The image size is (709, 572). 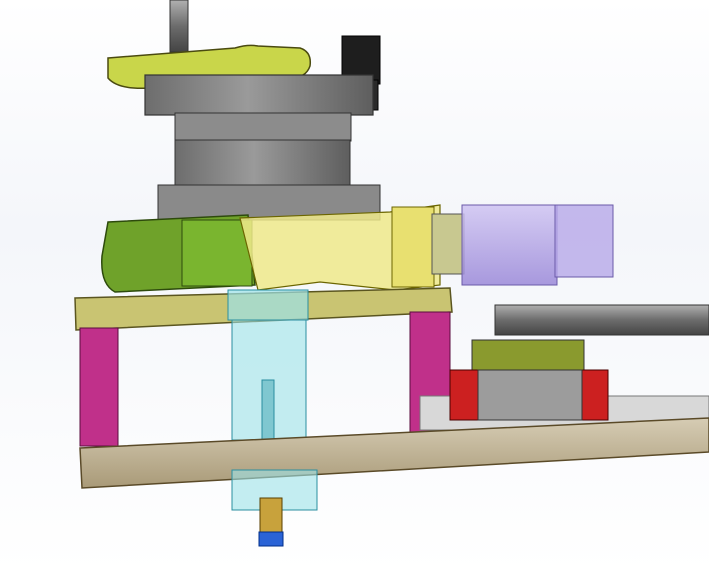 What do you see at coordinates (268, 305) in the screenshot?
I see `cyan-upper` at bounding box center [268, 305].